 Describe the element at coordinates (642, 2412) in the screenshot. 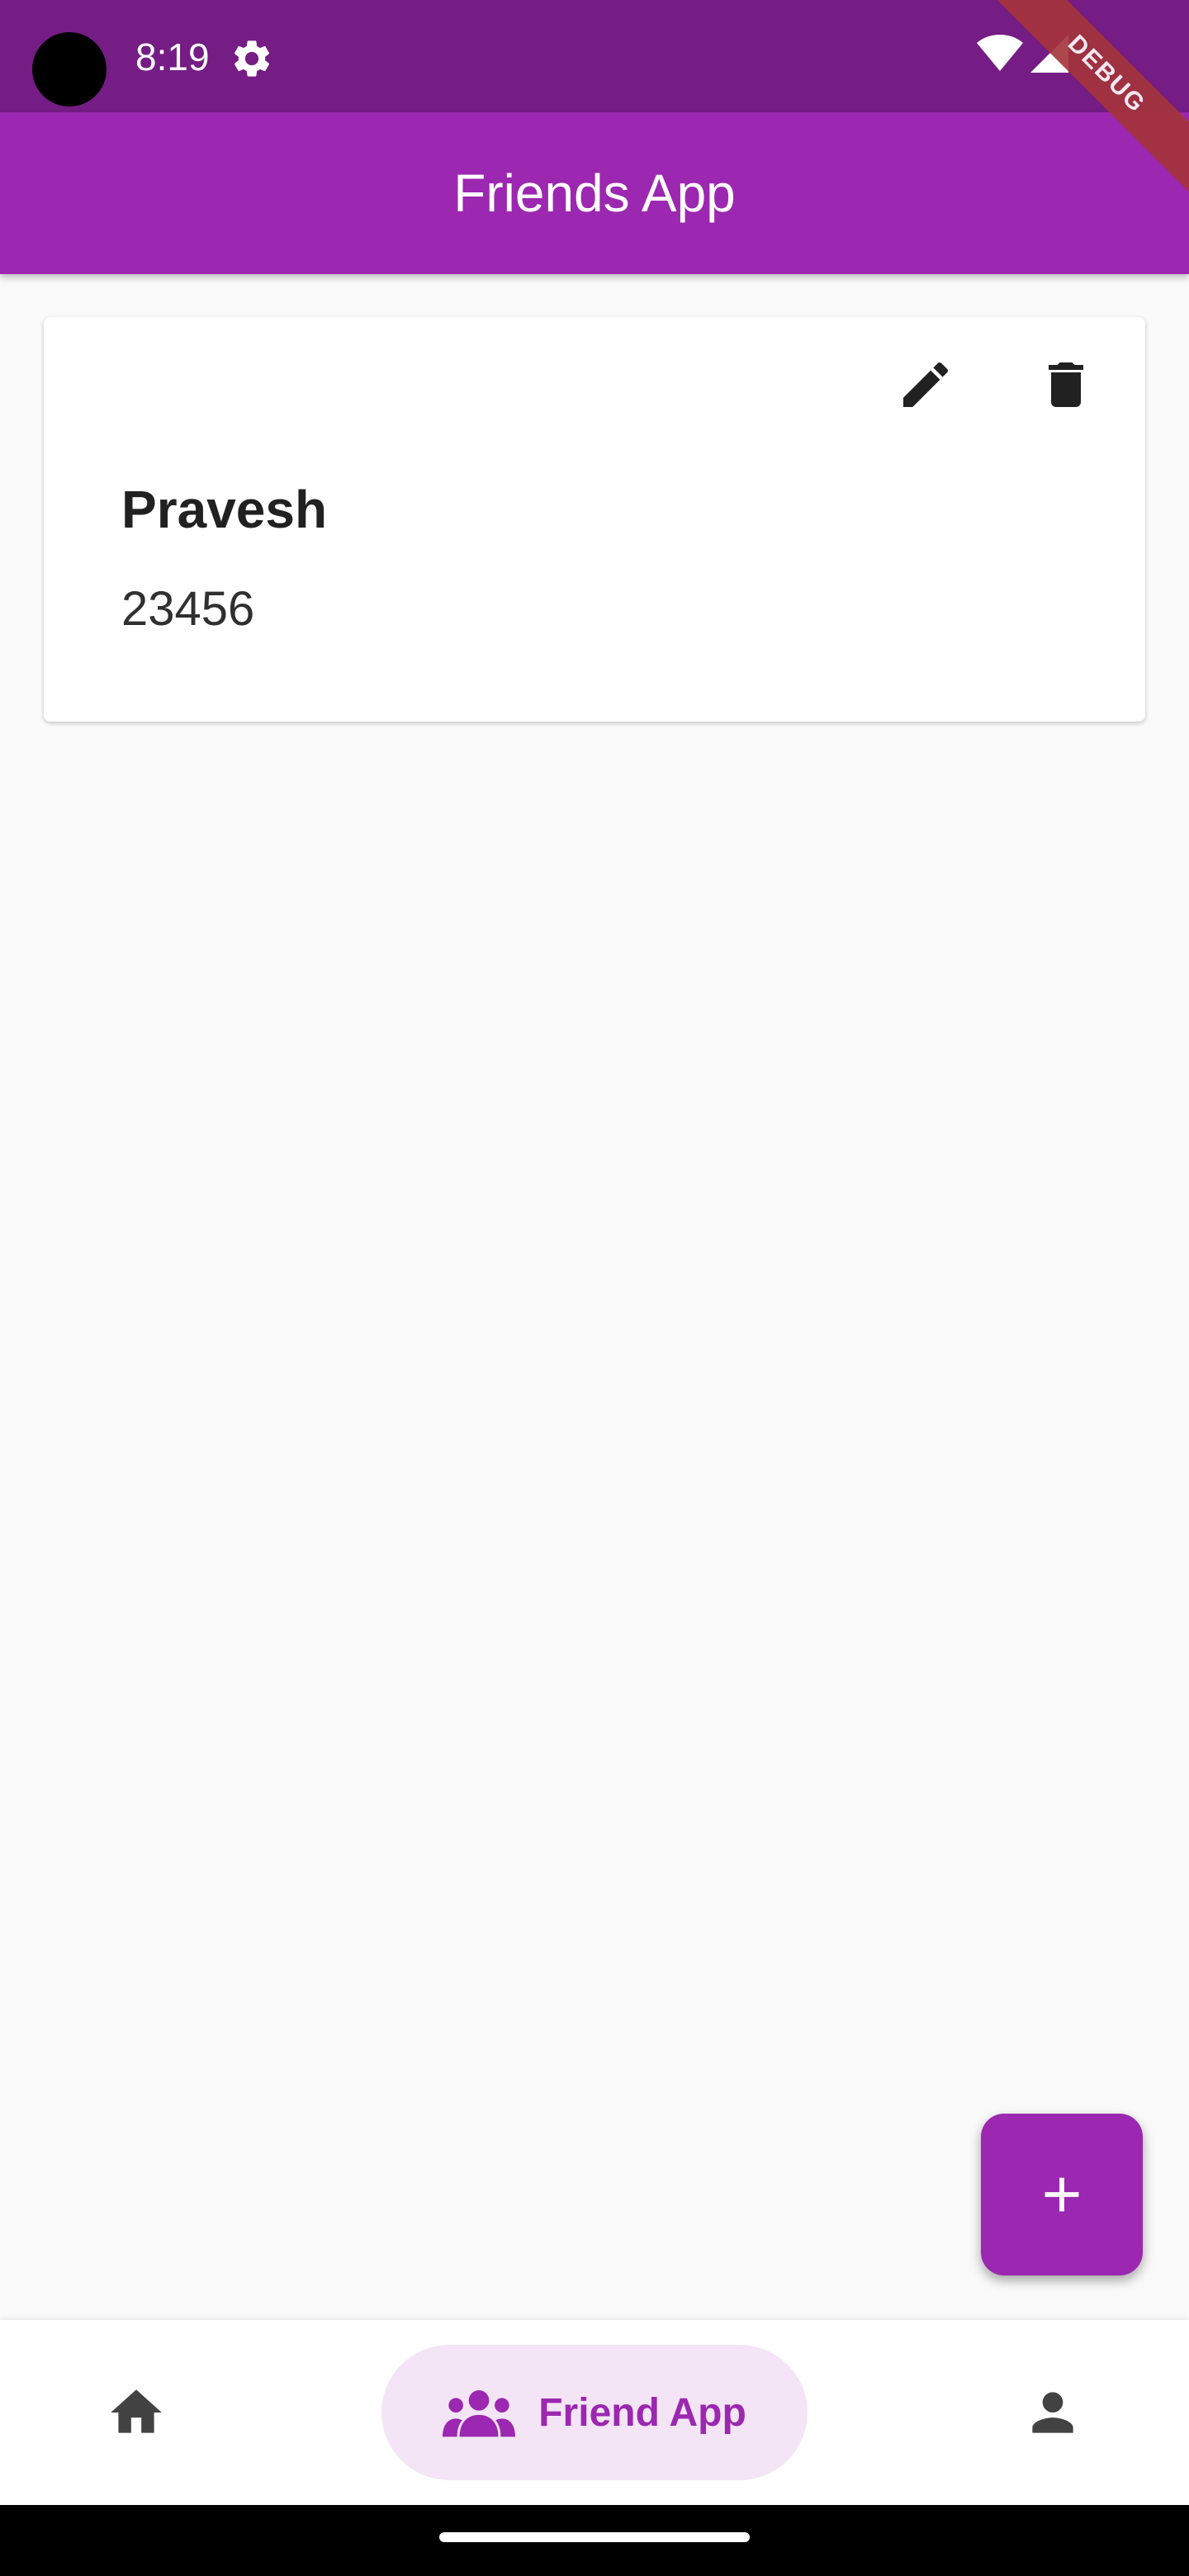

I see `nav-item-friend-app-label: Friend App` at that location.